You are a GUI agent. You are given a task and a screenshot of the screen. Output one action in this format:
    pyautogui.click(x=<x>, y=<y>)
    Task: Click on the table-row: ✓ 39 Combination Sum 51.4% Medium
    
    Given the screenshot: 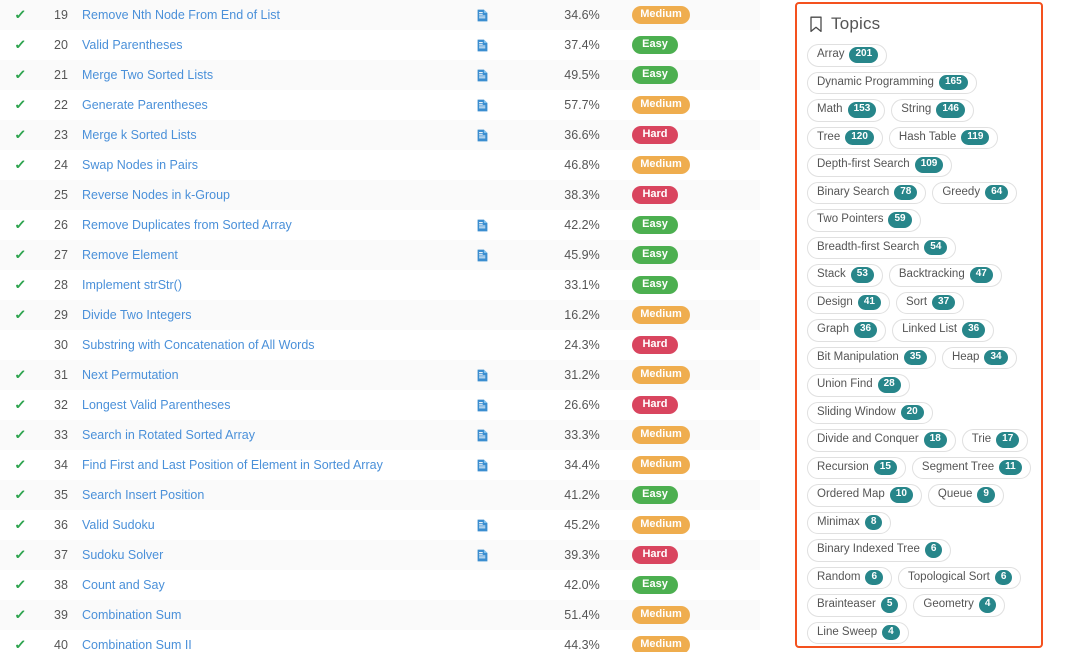 What is the action you would take?
    pyautogui.click(x=380, y=615)
    